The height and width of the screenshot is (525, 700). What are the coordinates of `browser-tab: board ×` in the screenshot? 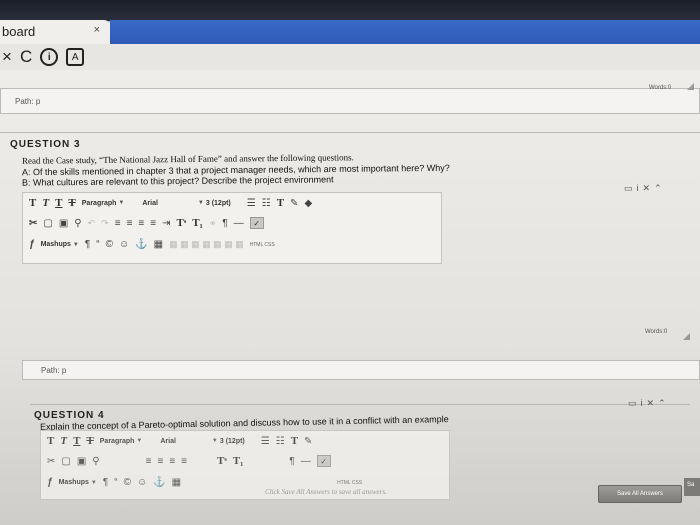 It's located at (55, 32).